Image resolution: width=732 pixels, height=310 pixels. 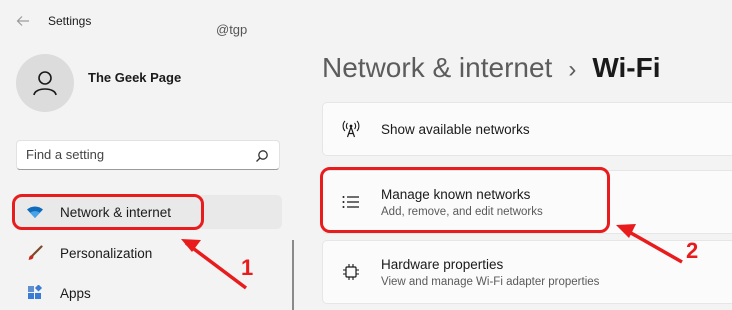 I want to click on annotation-highlight-network, so click(x=108, y=212).